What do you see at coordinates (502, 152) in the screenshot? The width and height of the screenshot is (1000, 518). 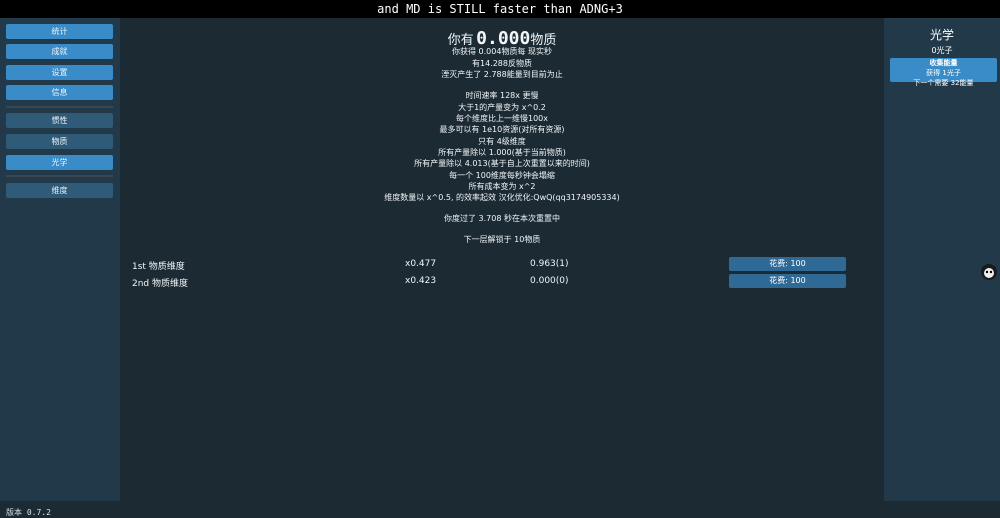 I see `challenge-effect-line: 所有产量除以 1.000(基于当前物质)` at bounding box center [502, 152].